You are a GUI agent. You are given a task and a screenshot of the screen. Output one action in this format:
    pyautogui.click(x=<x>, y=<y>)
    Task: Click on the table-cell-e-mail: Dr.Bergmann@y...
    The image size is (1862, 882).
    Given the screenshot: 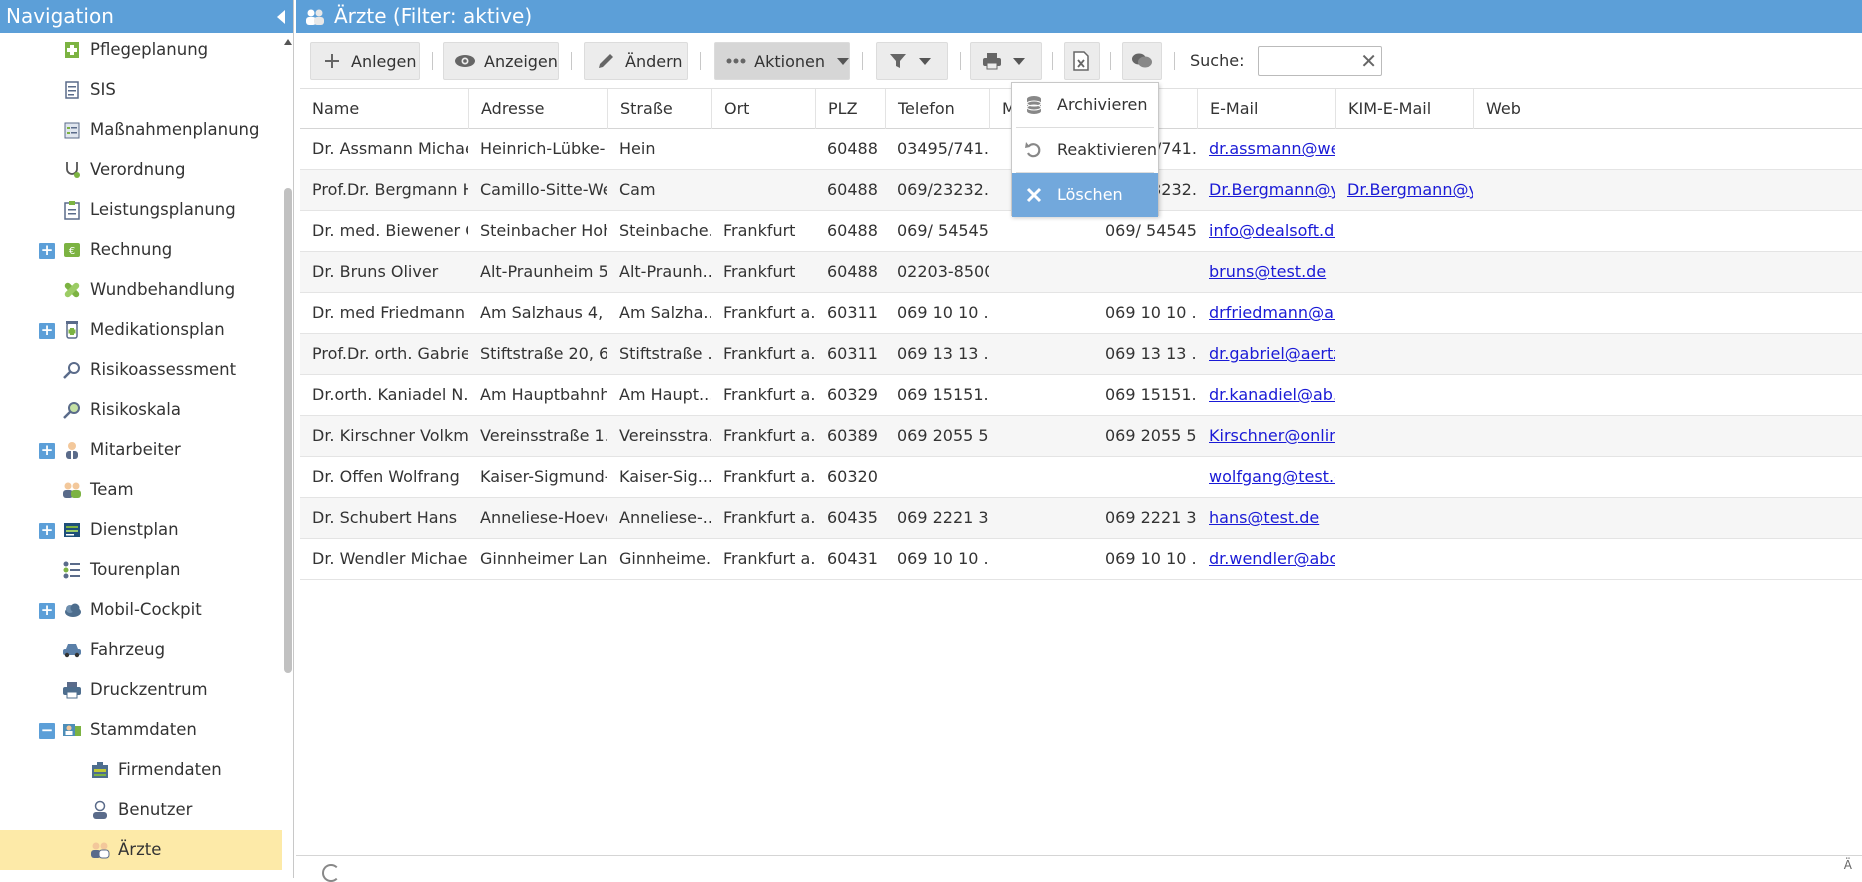 What is the action you would take?
    pyautogui.click(x=1266, y=190)
    